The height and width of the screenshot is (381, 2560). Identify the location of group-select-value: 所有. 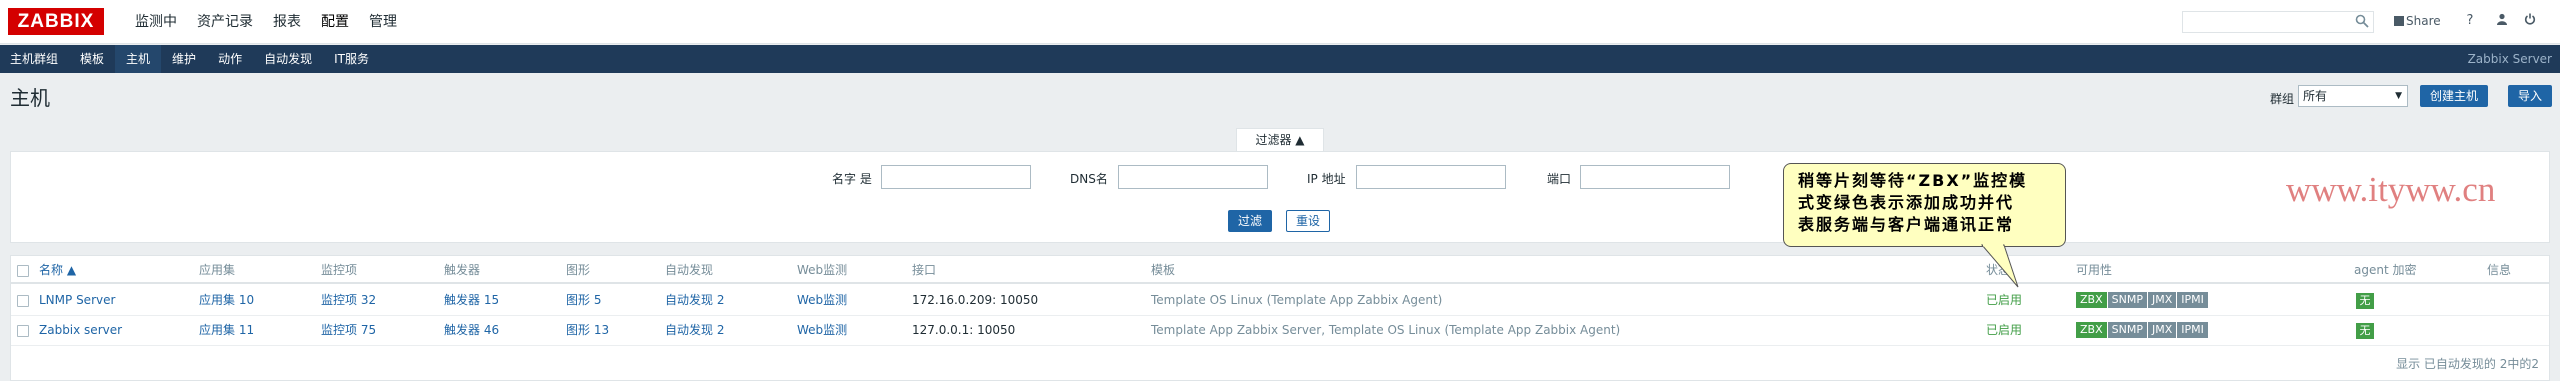
(2315, 96).